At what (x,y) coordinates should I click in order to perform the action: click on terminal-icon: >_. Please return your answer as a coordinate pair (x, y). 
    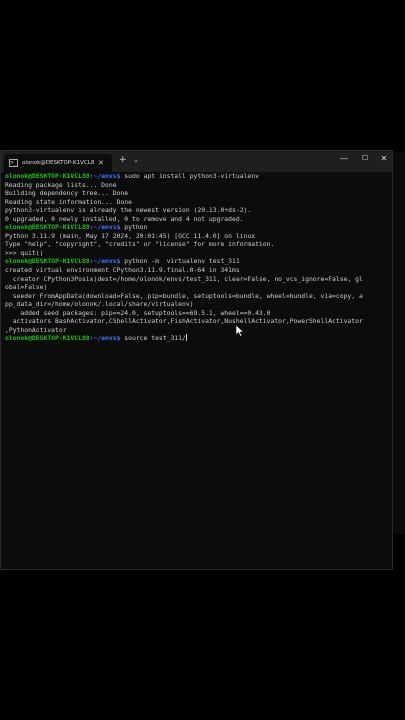
    Looking at the image, I should click on (13, 163).